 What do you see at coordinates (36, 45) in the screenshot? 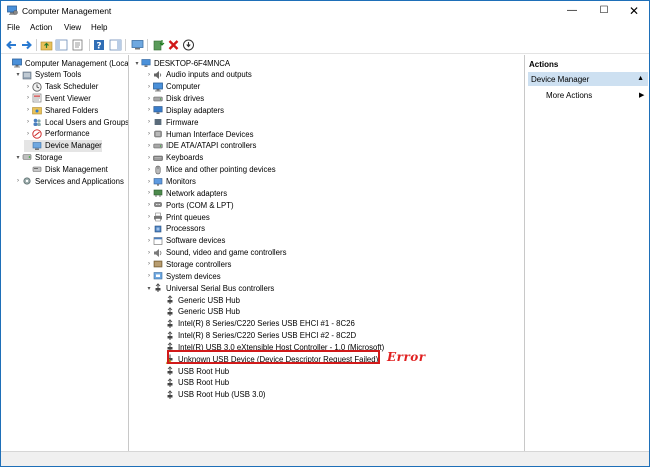
I see `toolbar-separator` at bounding box center [36, 45].